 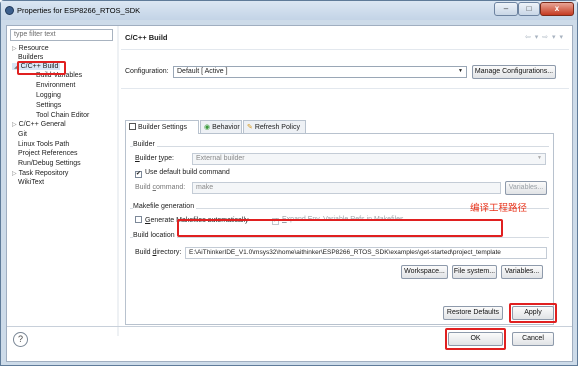 I want to click on use-default-checkbox: ✔ Use default build command, so click(x=182, y=173).